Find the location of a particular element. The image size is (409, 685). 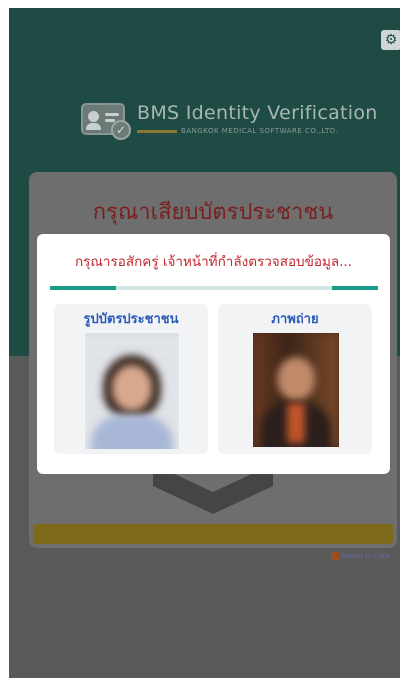

check-icon: ✓ is located at coordinates (121, 130).